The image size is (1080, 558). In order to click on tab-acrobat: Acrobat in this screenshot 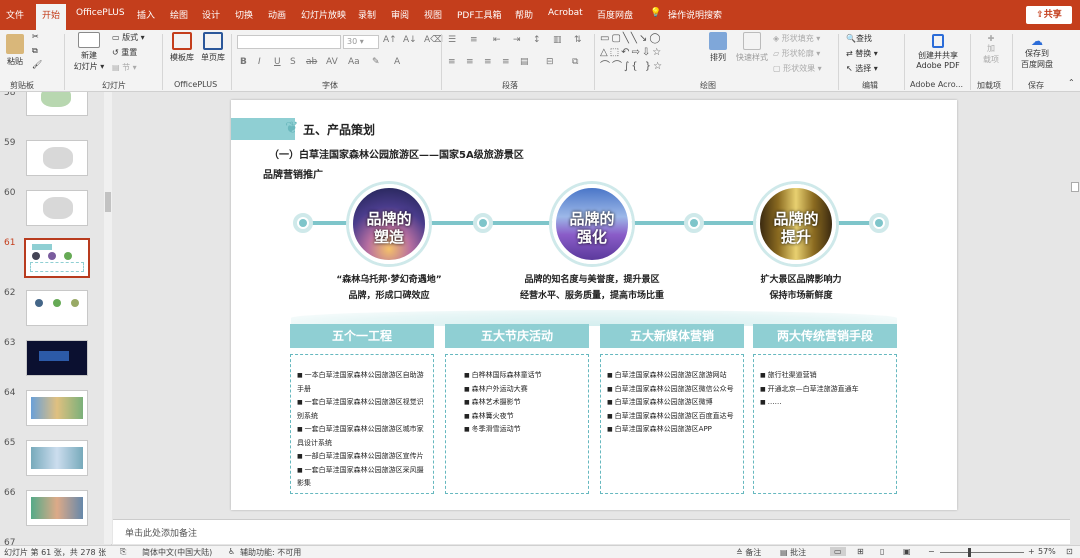, I will do `click(565, 13)`.